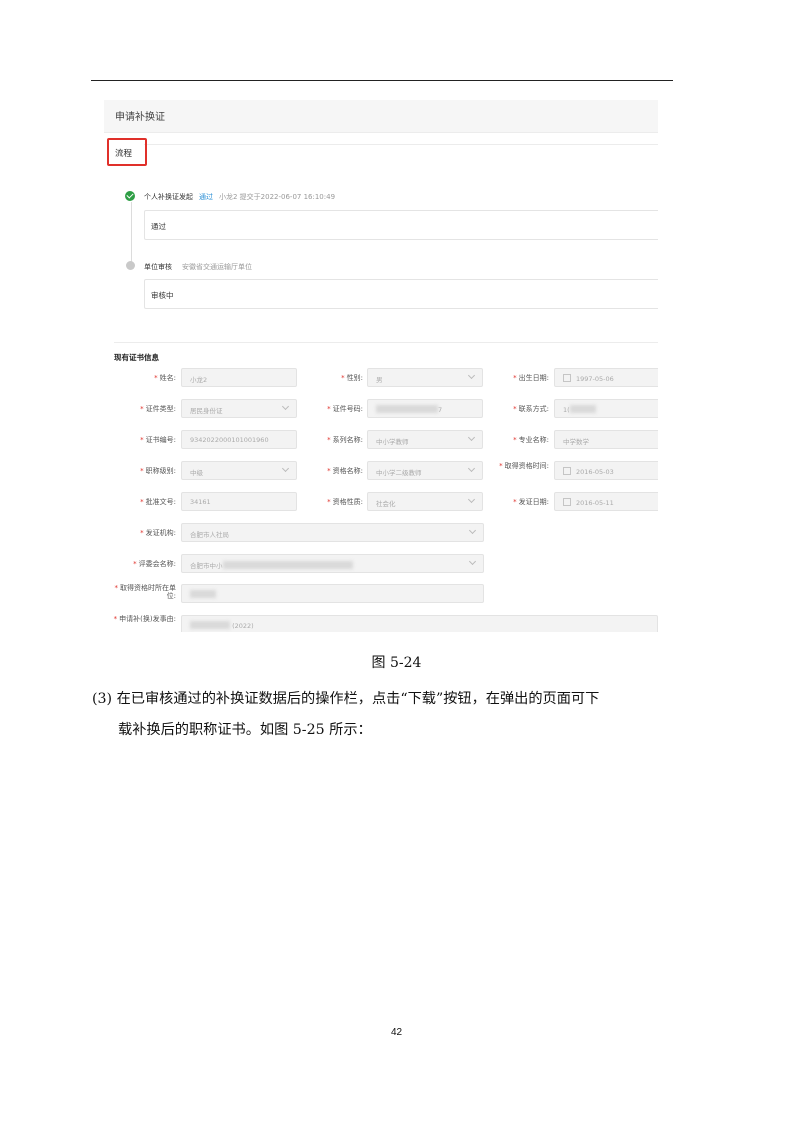  What do you see at coordinates (239, 377) in the screenshot?
I see `name-field: 小龙2` at bounding box center [239, 377].